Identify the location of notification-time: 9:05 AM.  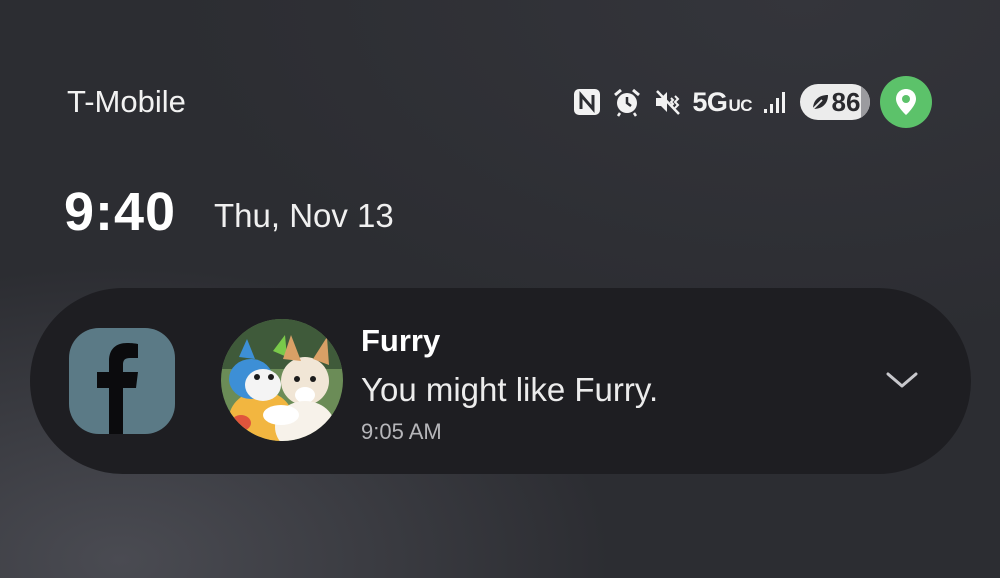
(401, 431).